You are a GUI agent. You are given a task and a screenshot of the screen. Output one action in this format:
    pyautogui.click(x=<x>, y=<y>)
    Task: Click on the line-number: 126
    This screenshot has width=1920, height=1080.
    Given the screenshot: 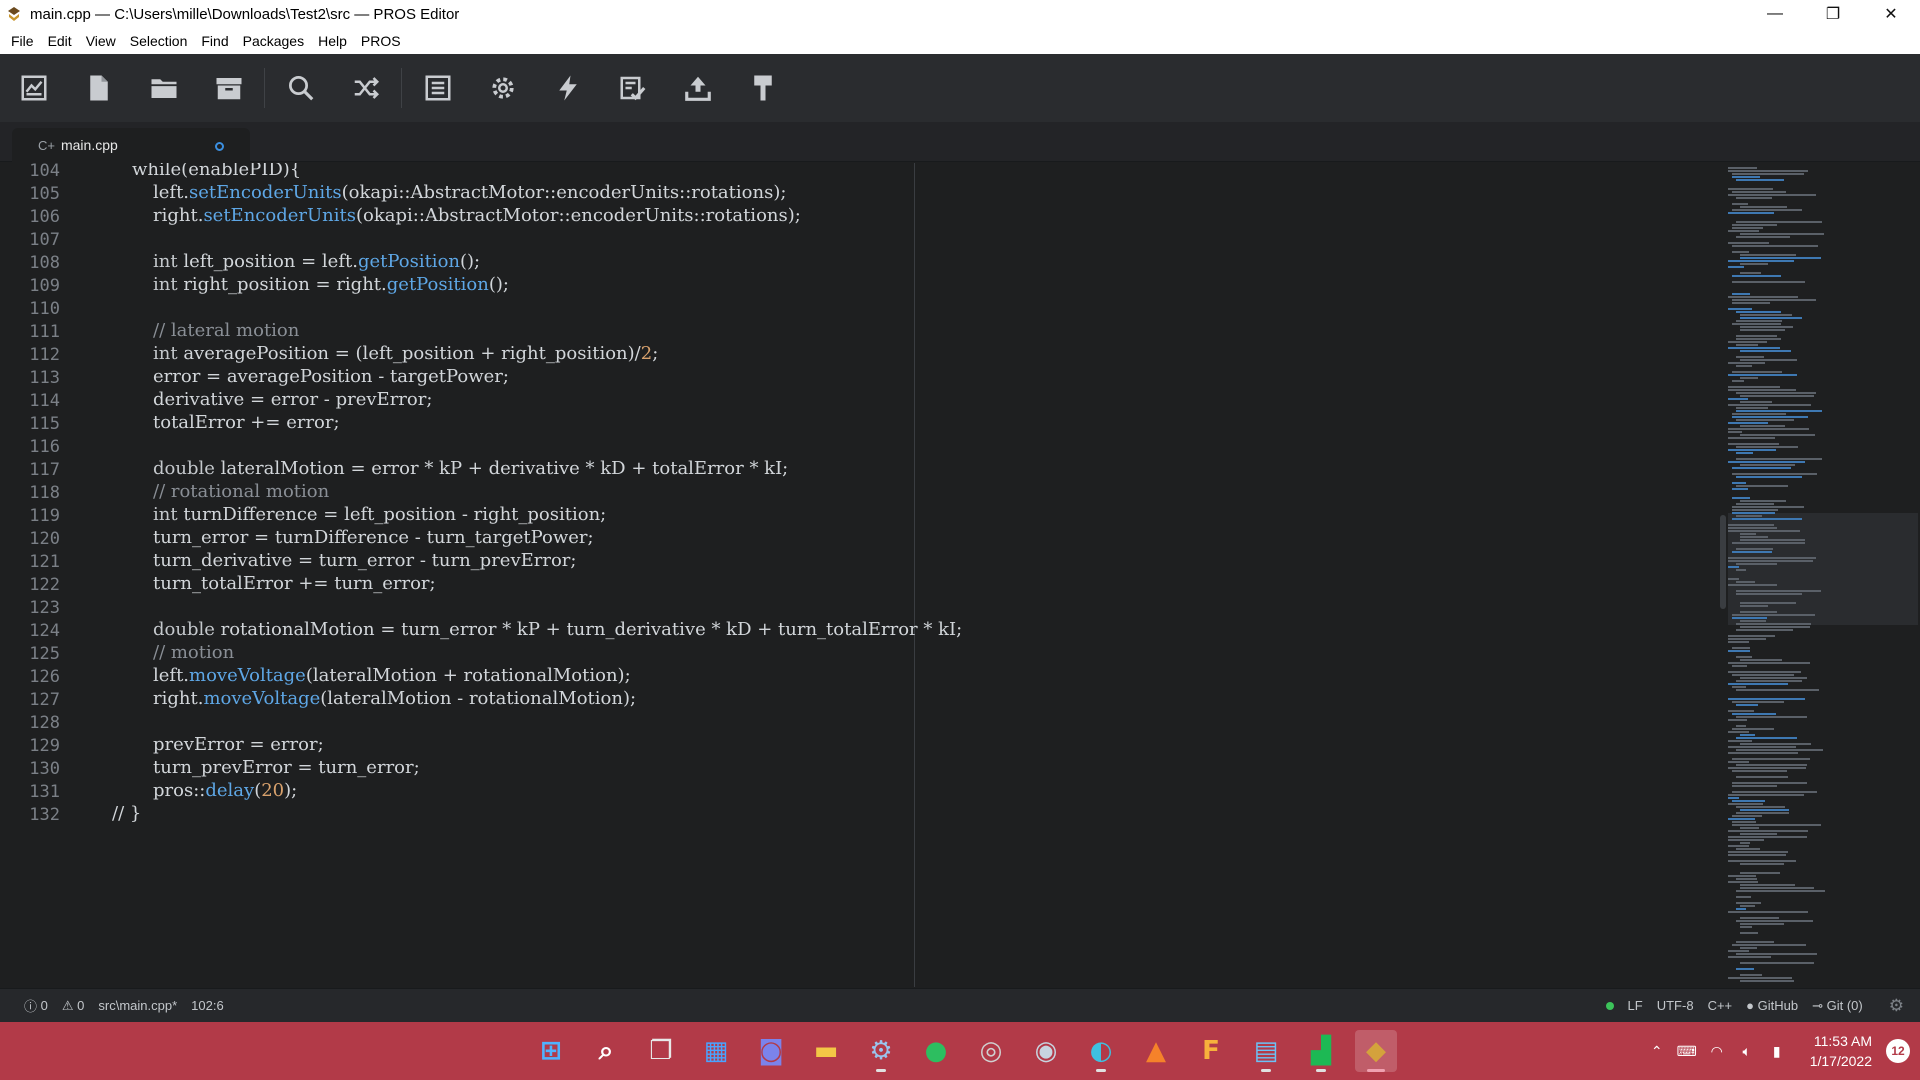 What is the action you would take?
    pyautogui.click(x=30, y=677)
    